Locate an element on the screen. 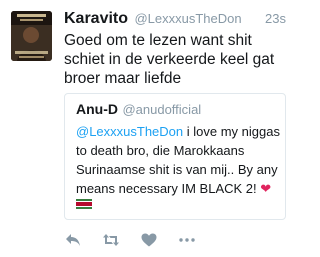 The height and width of the screenshot is (257, 320). quoted-author-name: Anu-D is located at coordinates (97, 109).